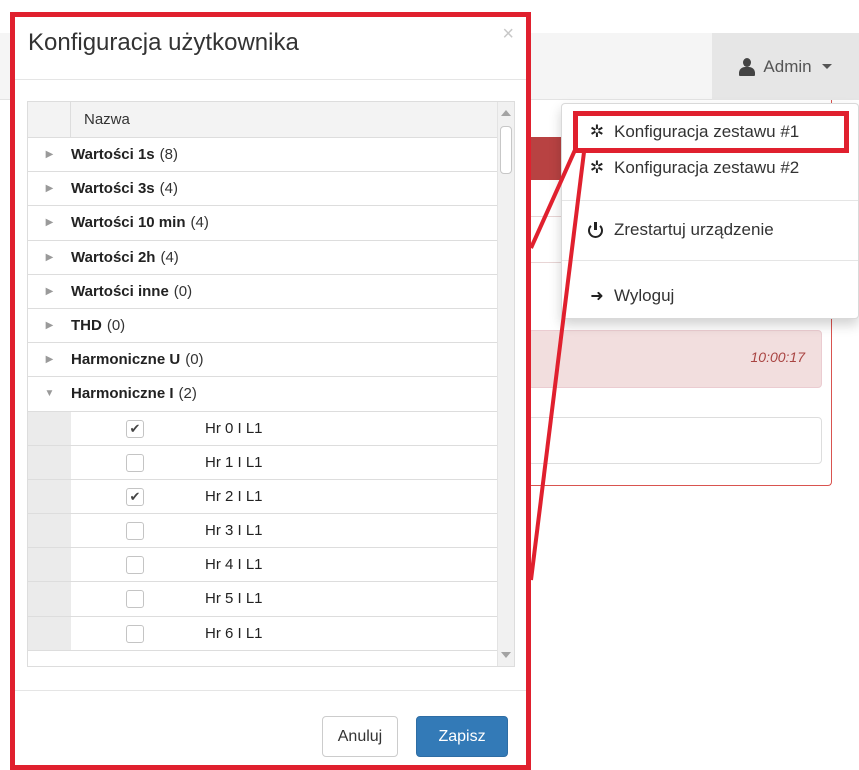  Describe the element at coordinates (263, 326) in the screenshot. I see `group-row: ▶ THD (0)` at that location.